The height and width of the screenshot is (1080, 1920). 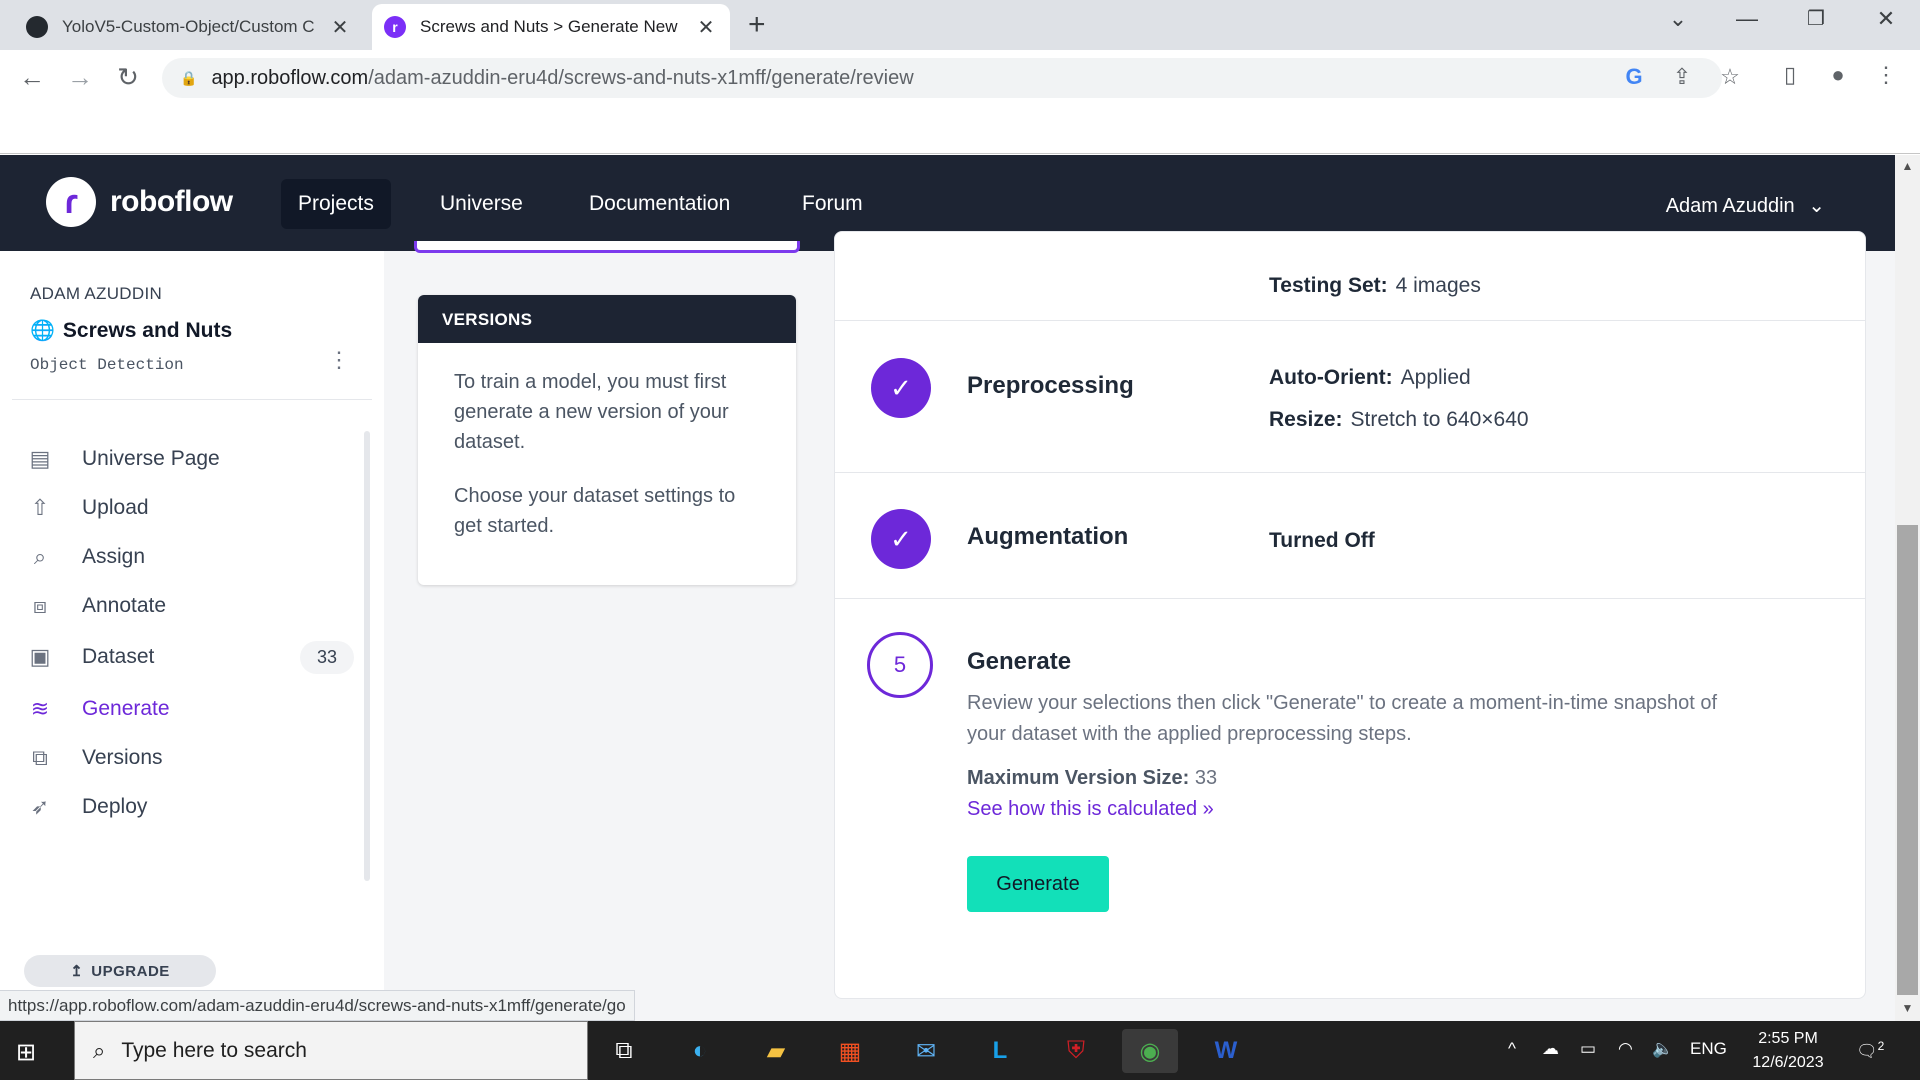 What do you see at coordinates (1550, 1049) in the screenshot?
I see `onedrive-icon: ☁` at bounding box center [1550, 1049].